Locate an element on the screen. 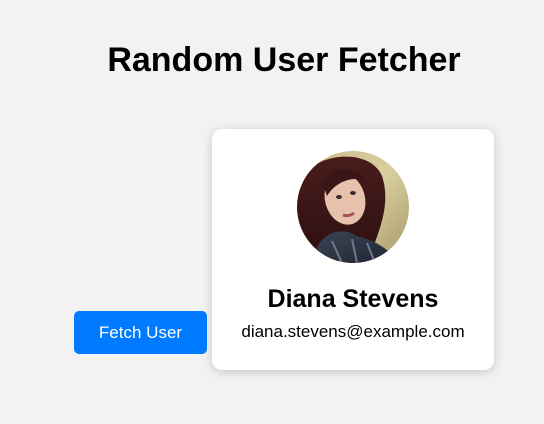  user-email: diana.stevens@example.com is located at coordinates (353, 331).